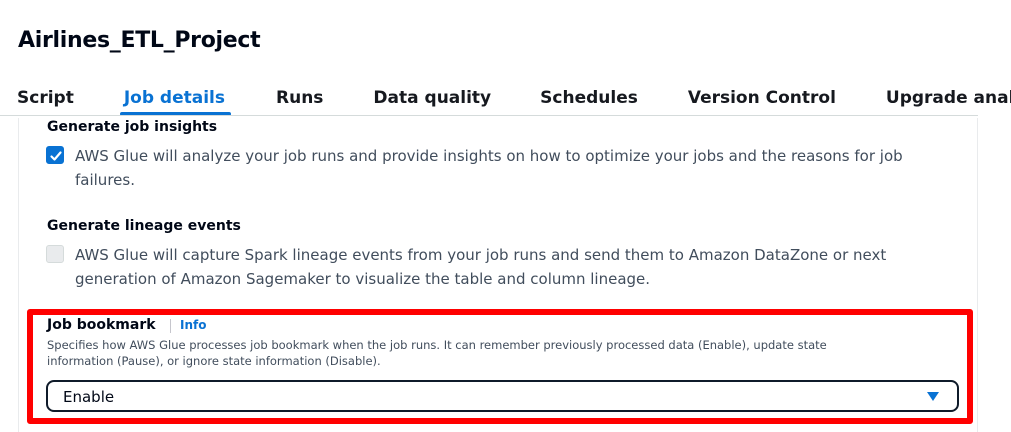 This screenshot has width=1011, height=432. I want to click on tab-job-details: Job details, so click(175, 98).